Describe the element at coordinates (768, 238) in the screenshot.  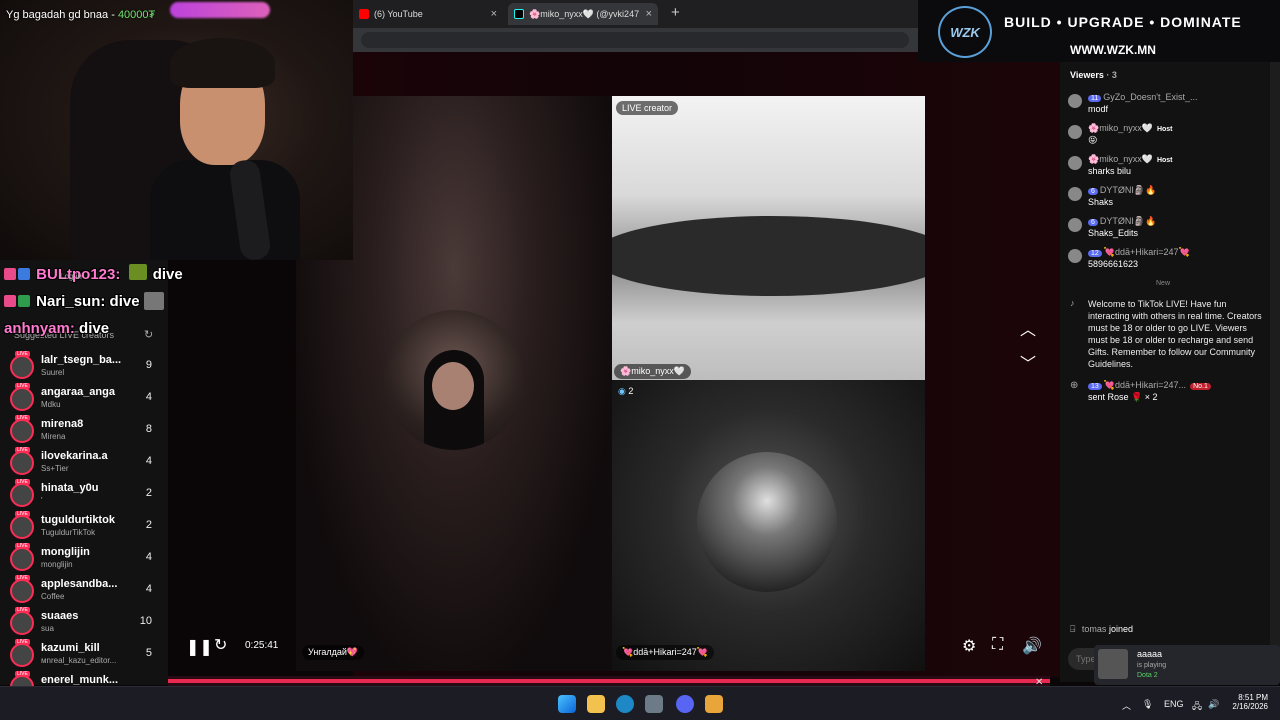
I see `host-video-tile` at that location.